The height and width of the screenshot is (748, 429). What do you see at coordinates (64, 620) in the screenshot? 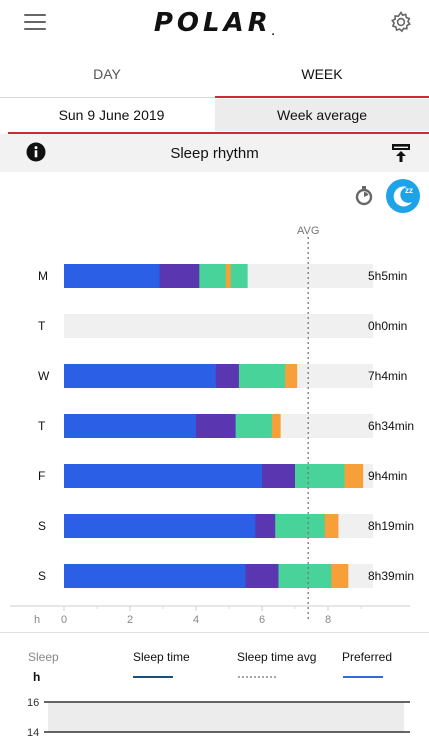
I see `x-tick-label: 0` at bounding box center [64, 620].